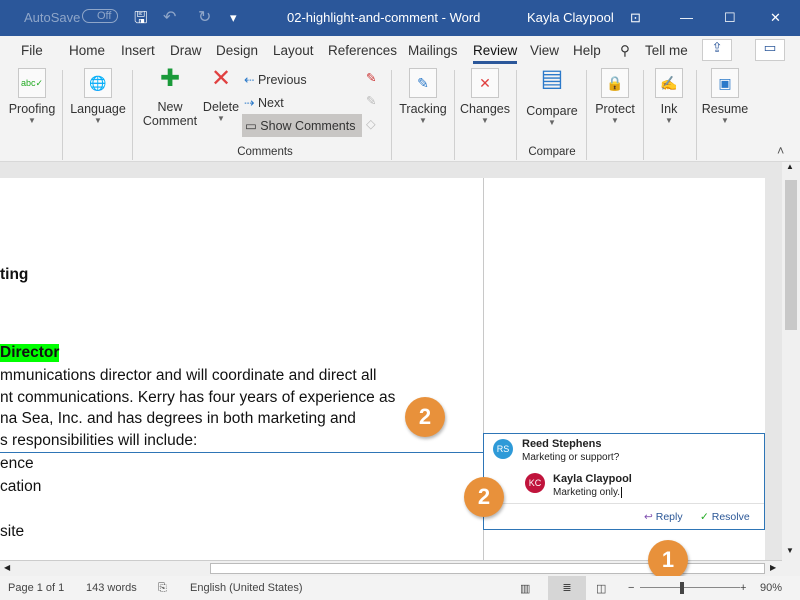 The image size is (800, 600). Describe the element at coordinates (690, 587) in the screenshot. I see `zoom-slider` at that location.